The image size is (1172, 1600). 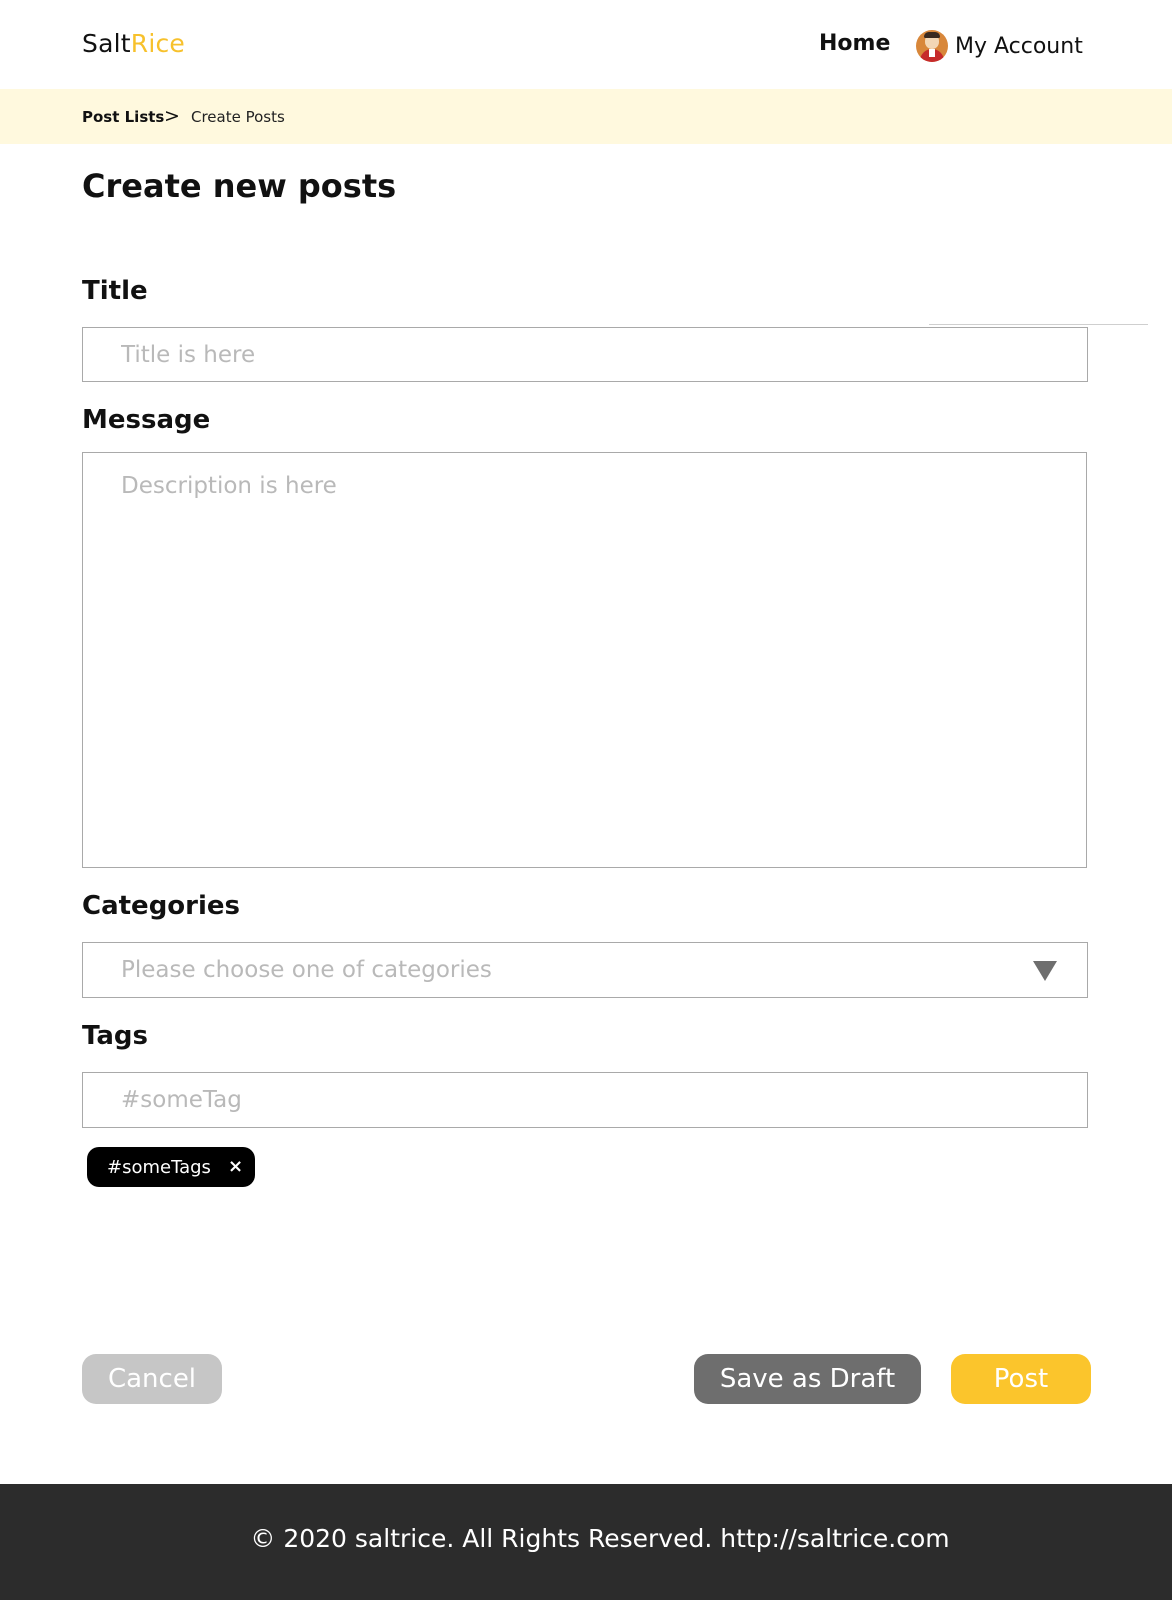 What do you see at coordinates (1021, 1379) in the screenshot?
I see `post-button: Post` at bounding box center [1021, 1379].